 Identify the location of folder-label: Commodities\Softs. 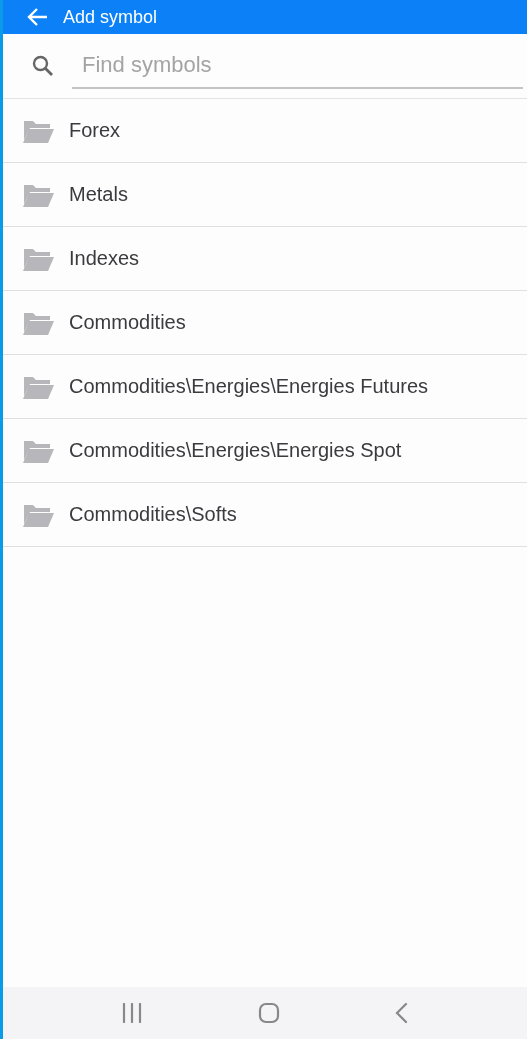
(153, 514).